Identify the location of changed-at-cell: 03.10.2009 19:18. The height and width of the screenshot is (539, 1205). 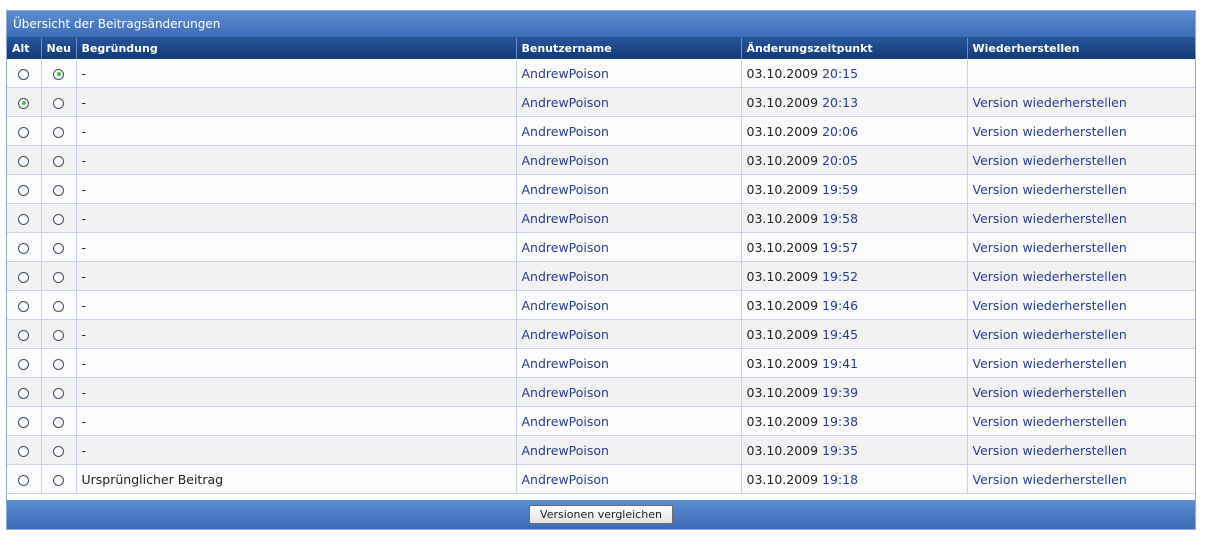
(854, 479).